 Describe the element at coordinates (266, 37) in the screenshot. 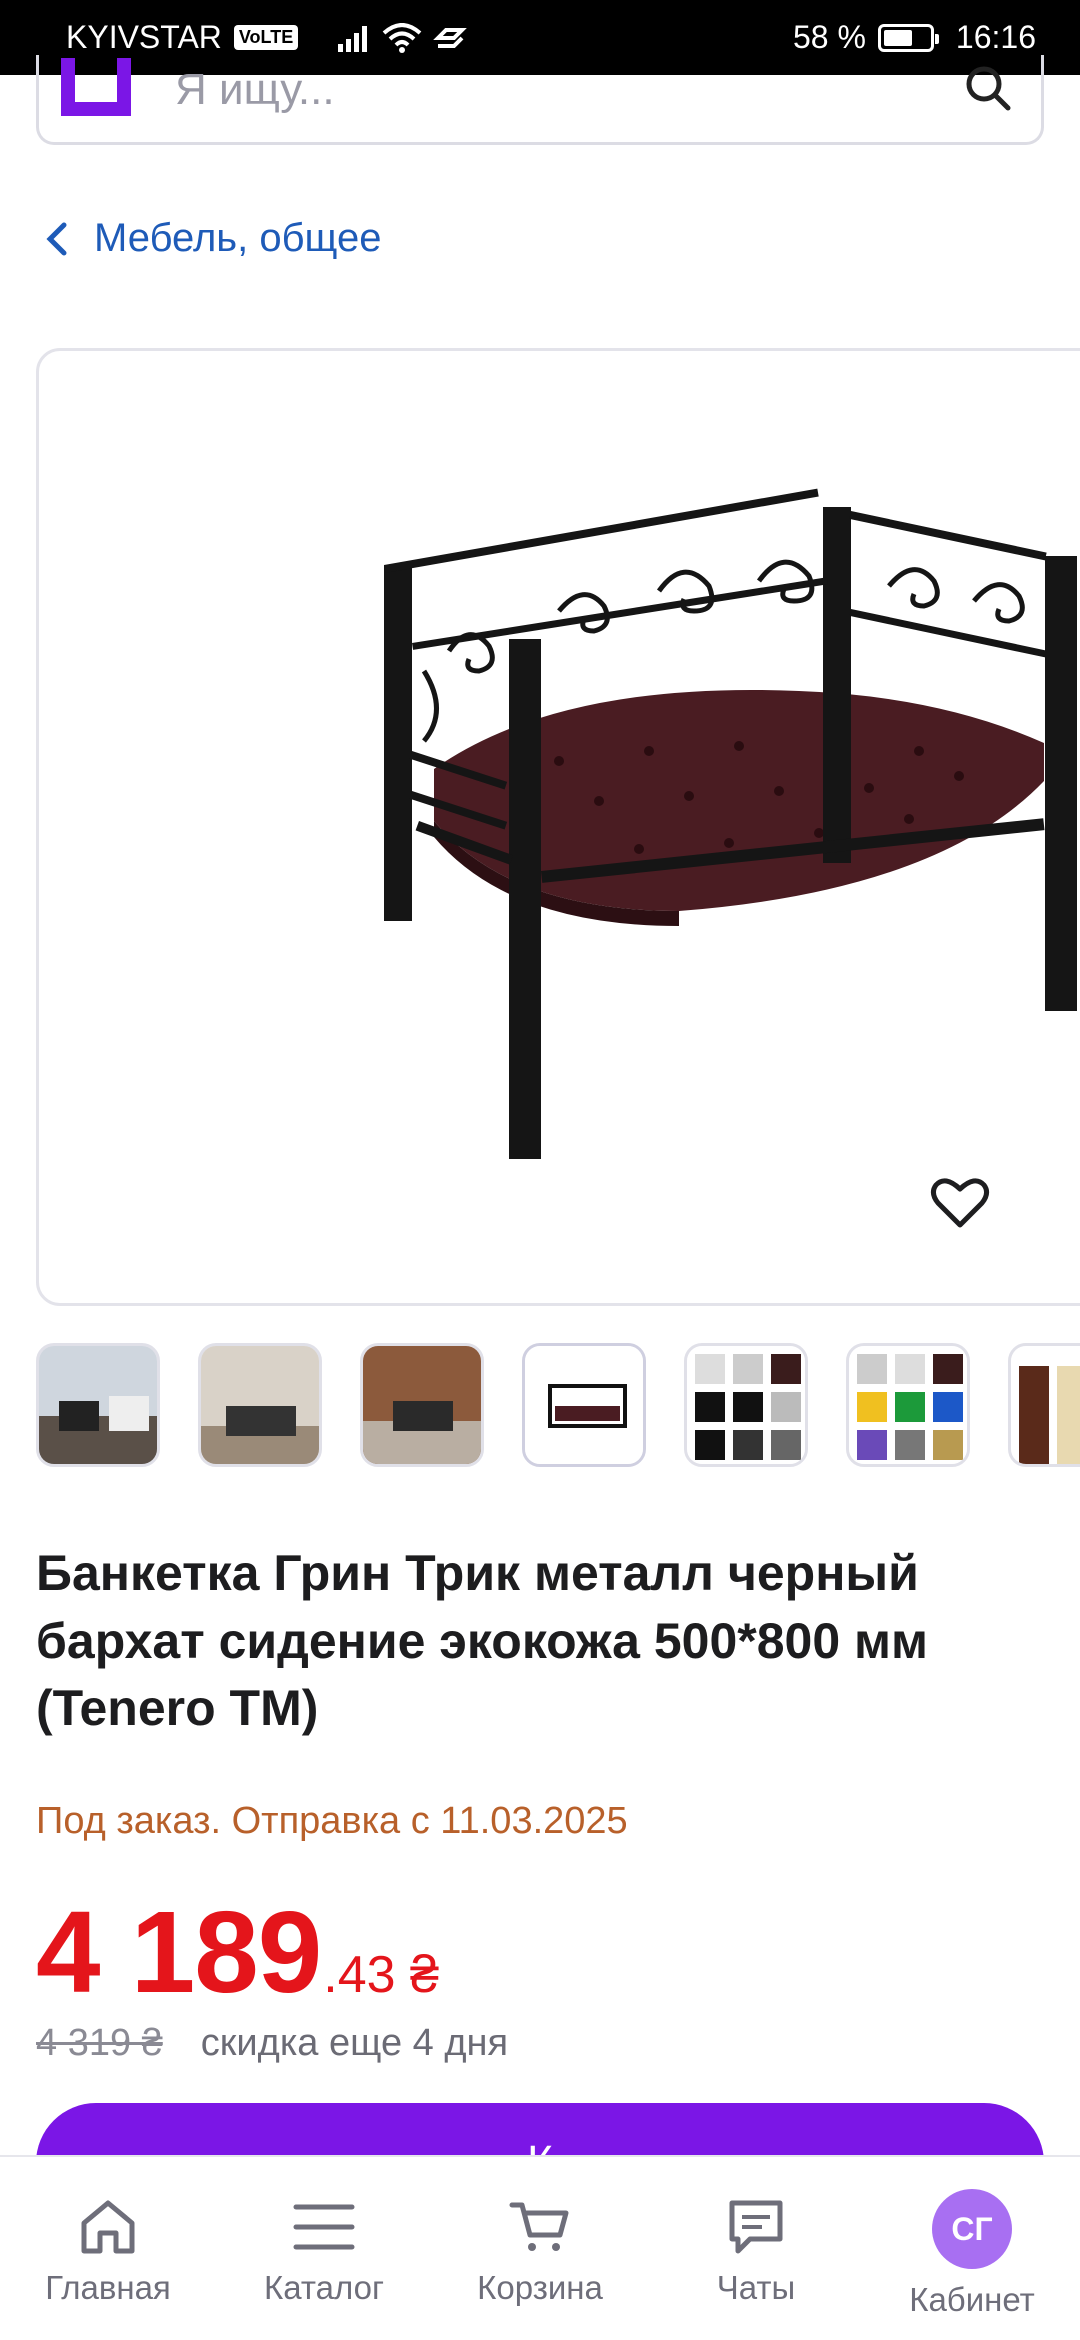

I see `volte-badge: VoLTE` at that location.